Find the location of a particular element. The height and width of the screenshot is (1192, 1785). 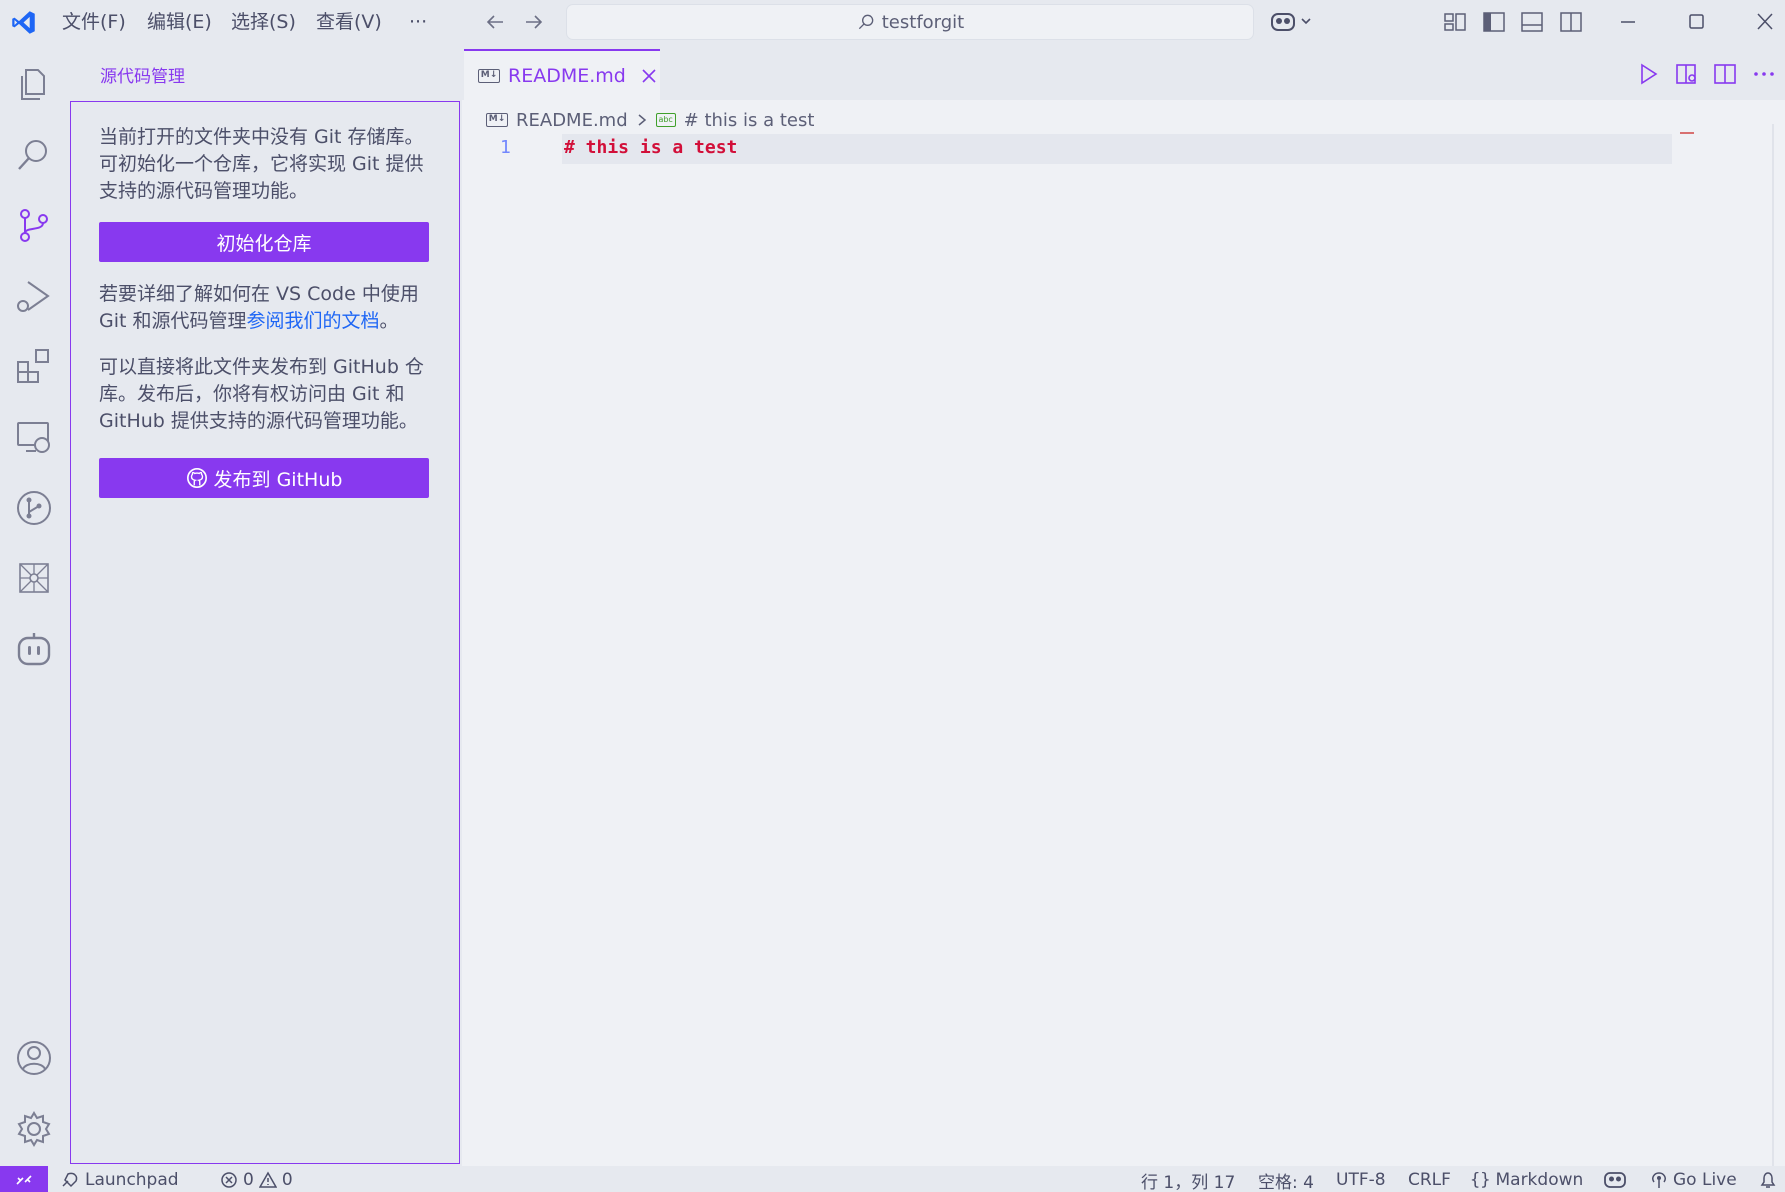

menu-selection: 选择(S) is located at coordinates (263, 22).